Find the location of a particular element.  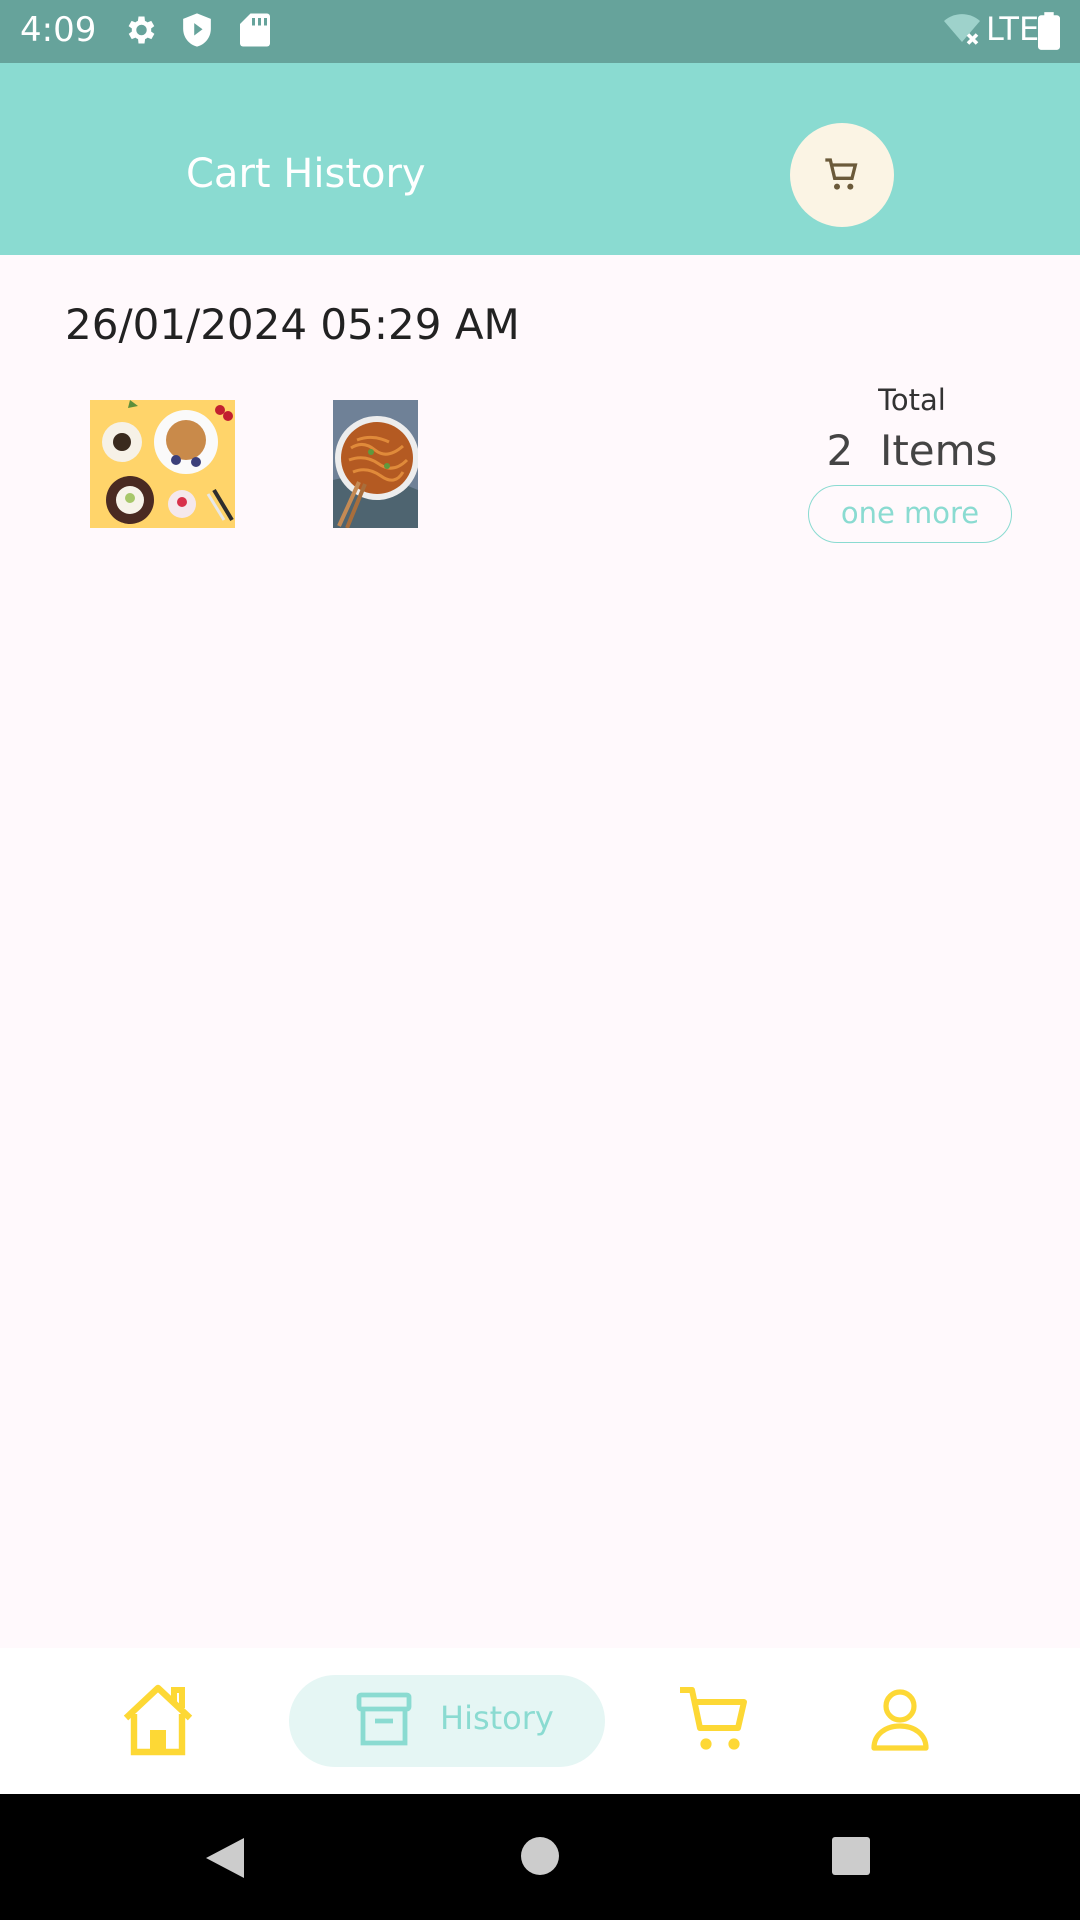

nav-home is located at coordinates (158, 1720).